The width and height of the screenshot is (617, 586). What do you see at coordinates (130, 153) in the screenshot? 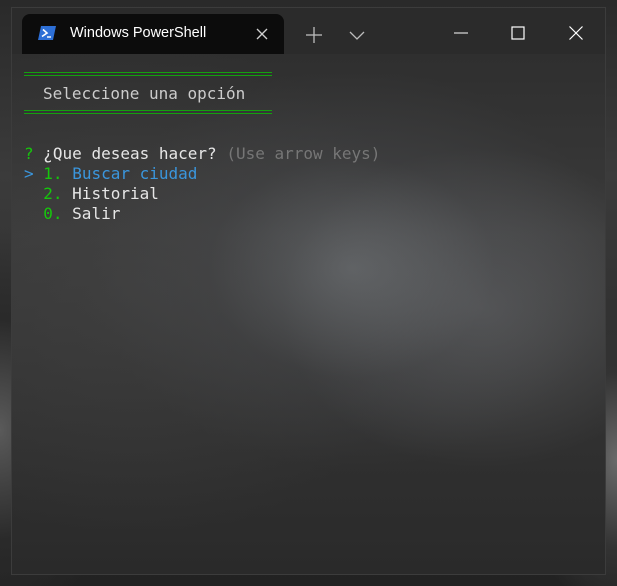
I see `question-text: ¿Que deseas hacer?` at bounding box center [130, 153].